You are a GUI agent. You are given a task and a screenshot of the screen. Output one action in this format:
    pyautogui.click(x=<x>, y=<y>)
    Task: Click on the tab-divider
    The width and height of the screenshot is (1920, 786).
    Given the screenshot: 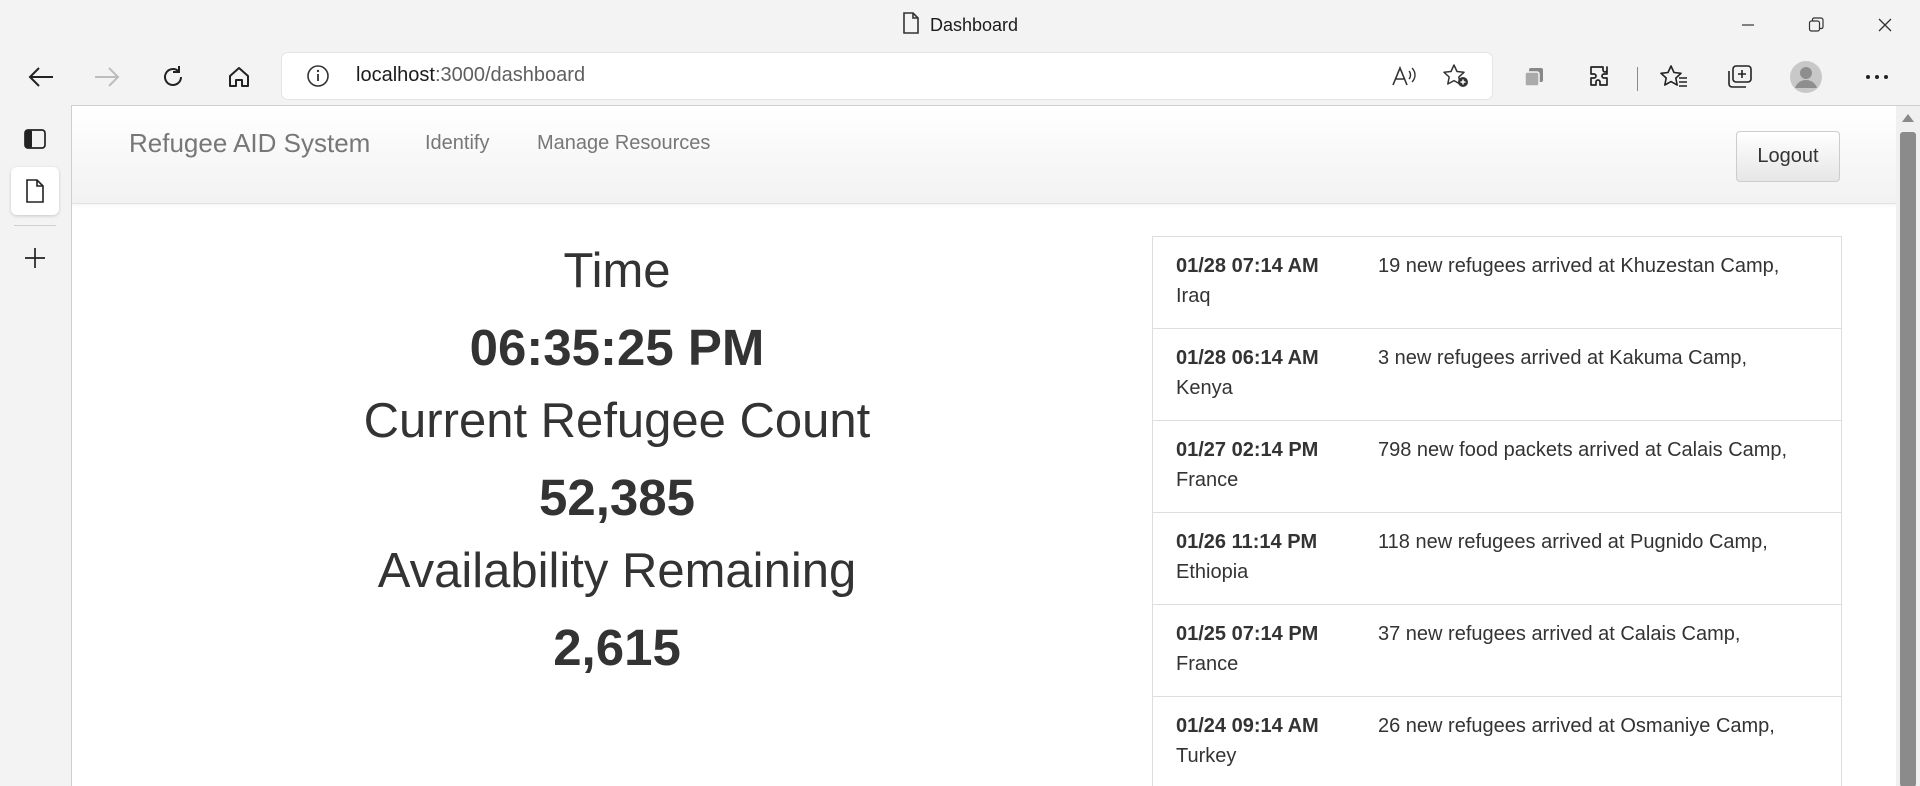 What is the action you would take?
    pyautogui.click(x=35, y=225)
    